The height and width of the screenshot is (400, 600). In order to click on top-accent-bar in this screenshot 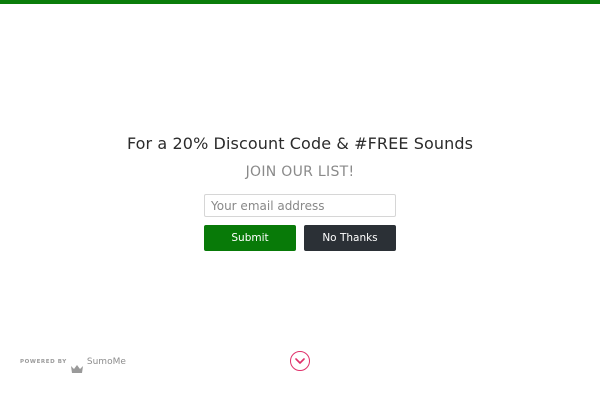, I will do `click(300, 2)`.